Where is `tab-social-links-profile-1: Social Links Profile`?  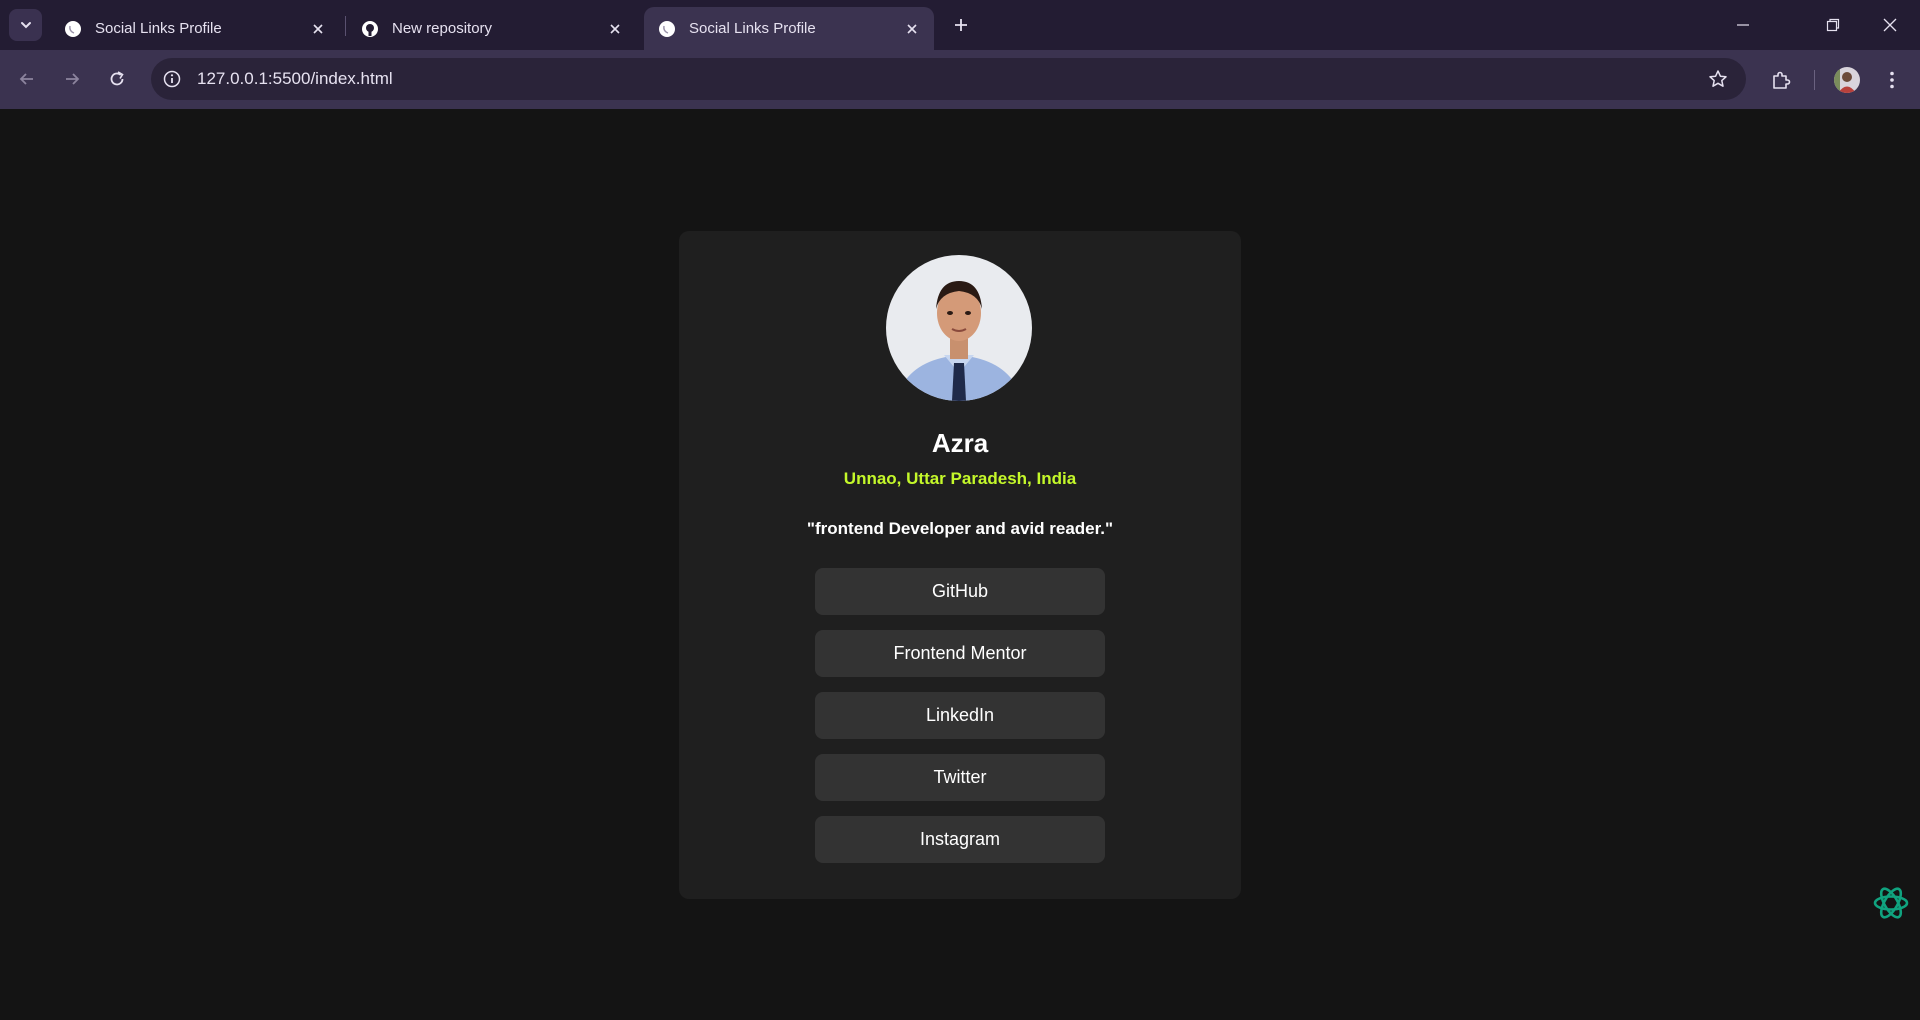
tab-social-links-profile-1: Social Links Profile is located at coordinates (195, 28).